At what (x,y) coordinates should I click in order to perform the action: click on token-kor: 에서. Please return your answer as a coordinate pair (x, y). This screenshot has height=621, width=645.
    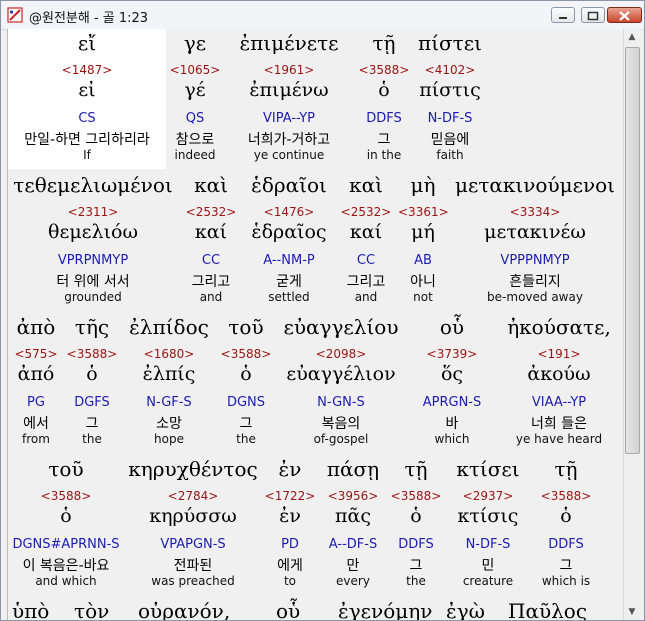
    Looking at the image, I should click on (36, 424).